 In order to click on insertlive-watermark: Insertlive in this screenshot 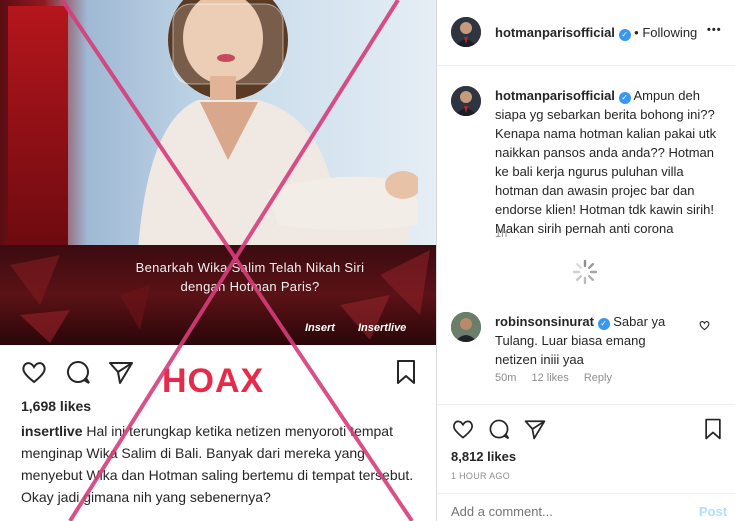, I will do `click(382, 328)`.